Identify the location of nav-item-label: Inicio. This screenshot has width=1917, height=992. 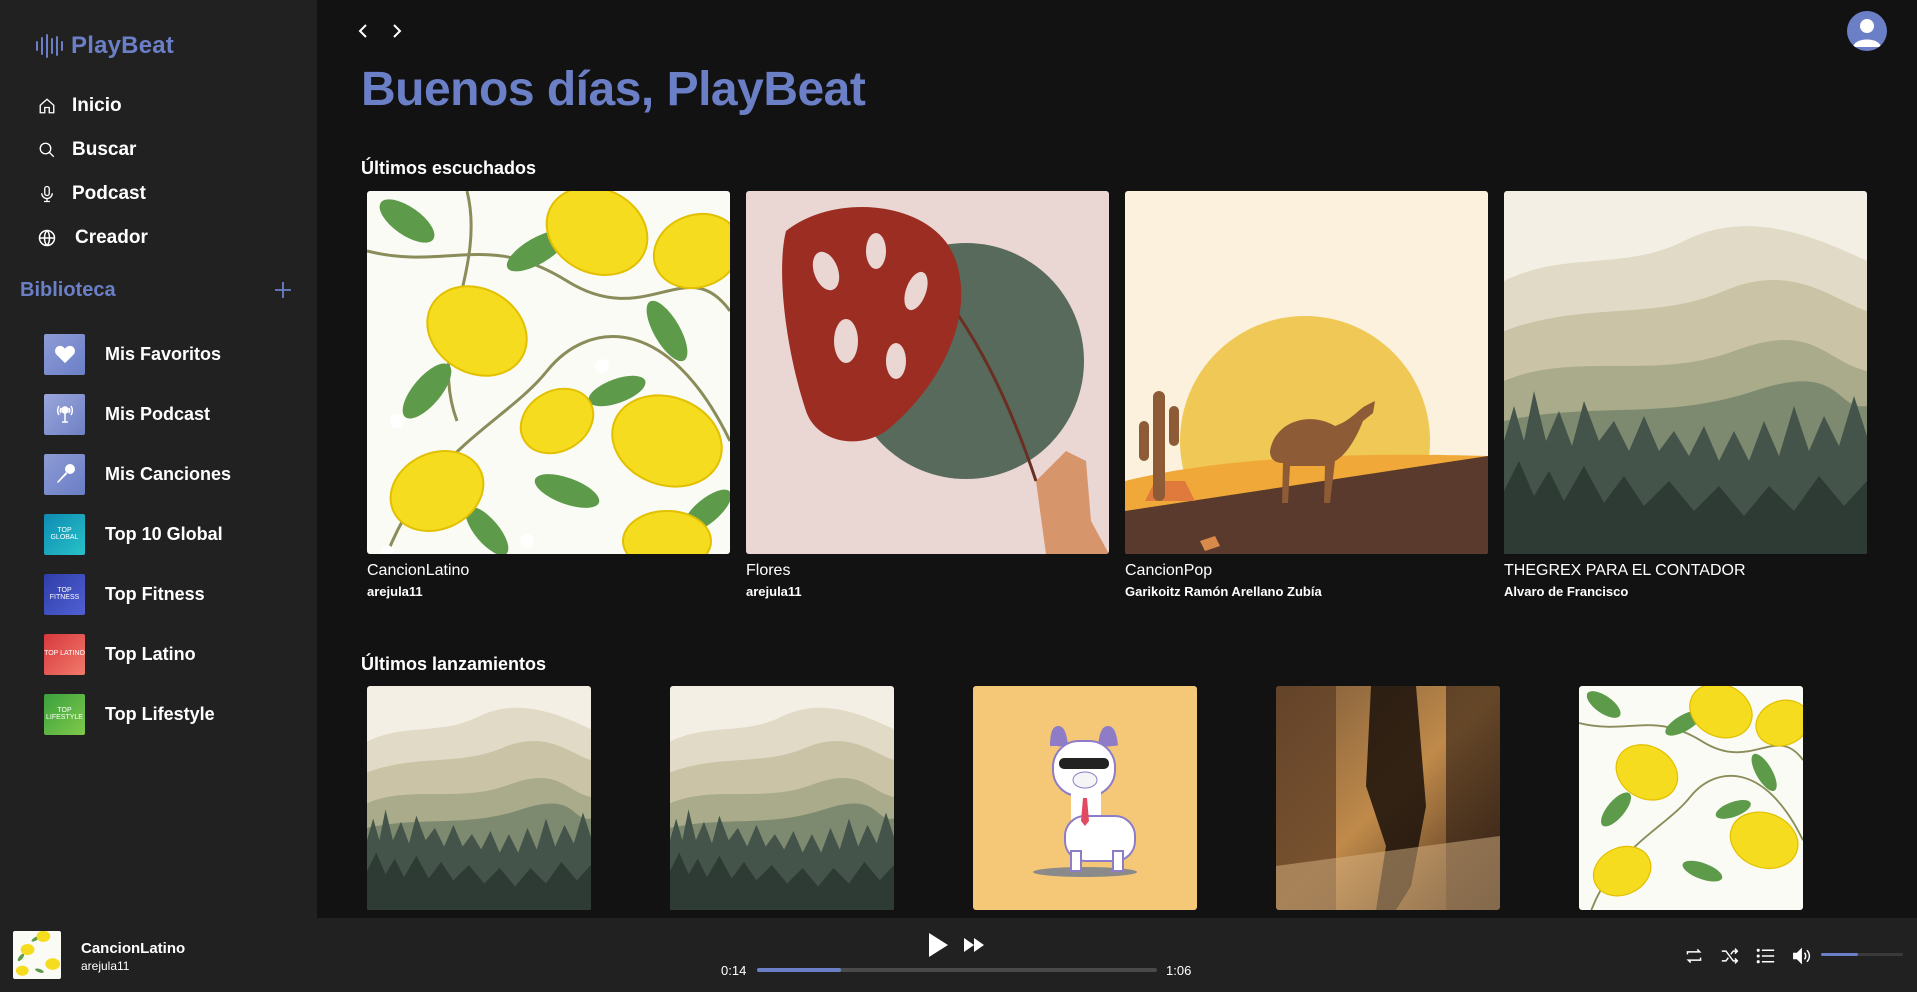
(97, 105).